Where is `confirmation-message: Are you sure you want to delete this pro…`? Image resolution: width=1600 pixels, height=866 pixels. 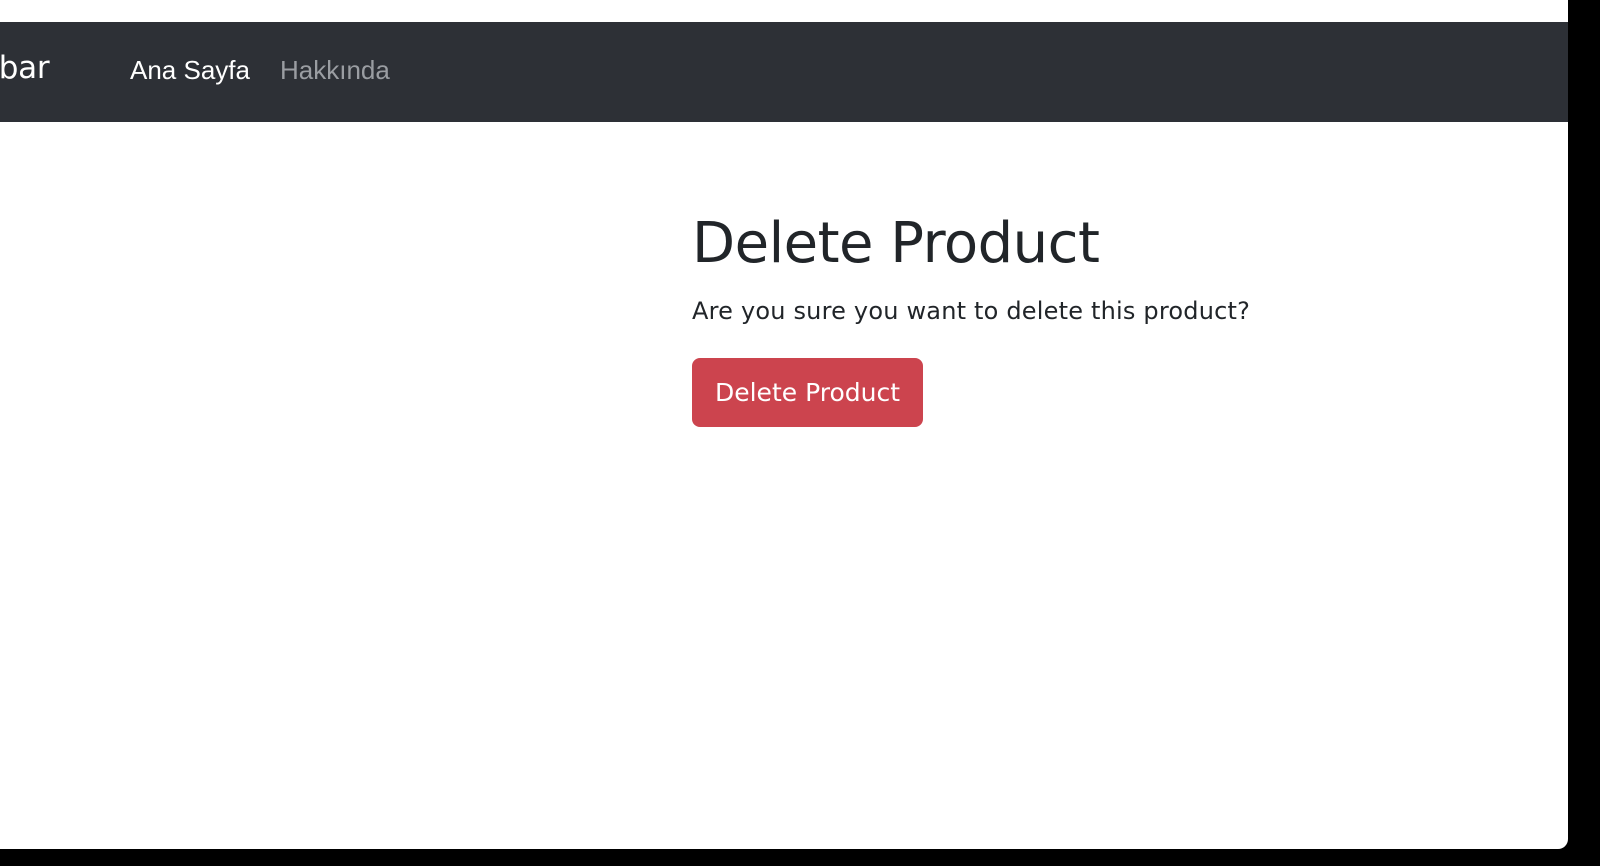
confirmation-message: Are you sure you want to delete this pro… is located at coordinates (971, 311).